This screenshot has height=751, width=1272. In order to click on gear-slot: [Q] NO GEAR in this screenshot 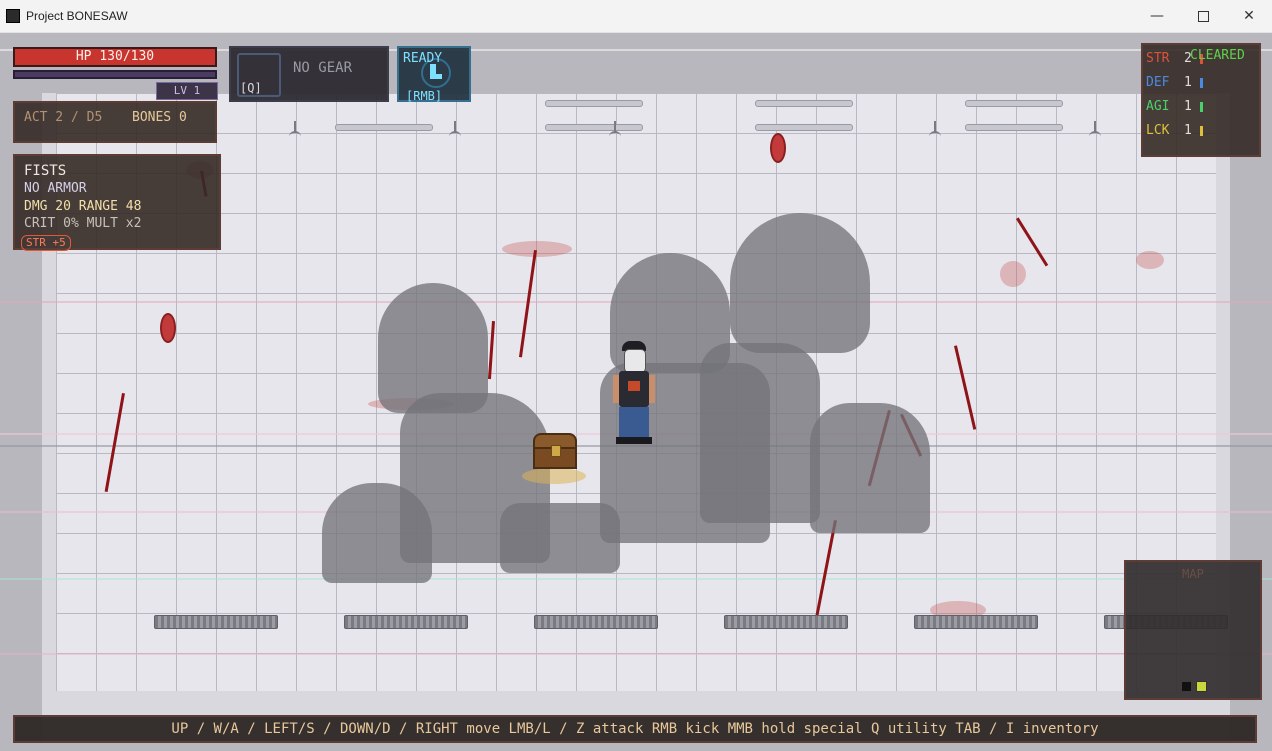, I will do `click(309, 74)`.